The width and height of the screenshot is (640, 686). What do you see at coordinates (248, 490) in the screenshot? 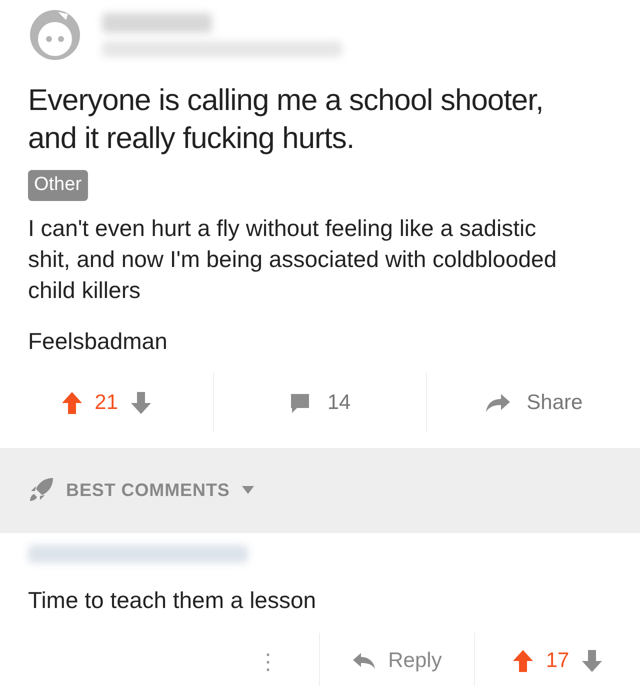
I see `caret-icon` at bounding box center [248, 490].